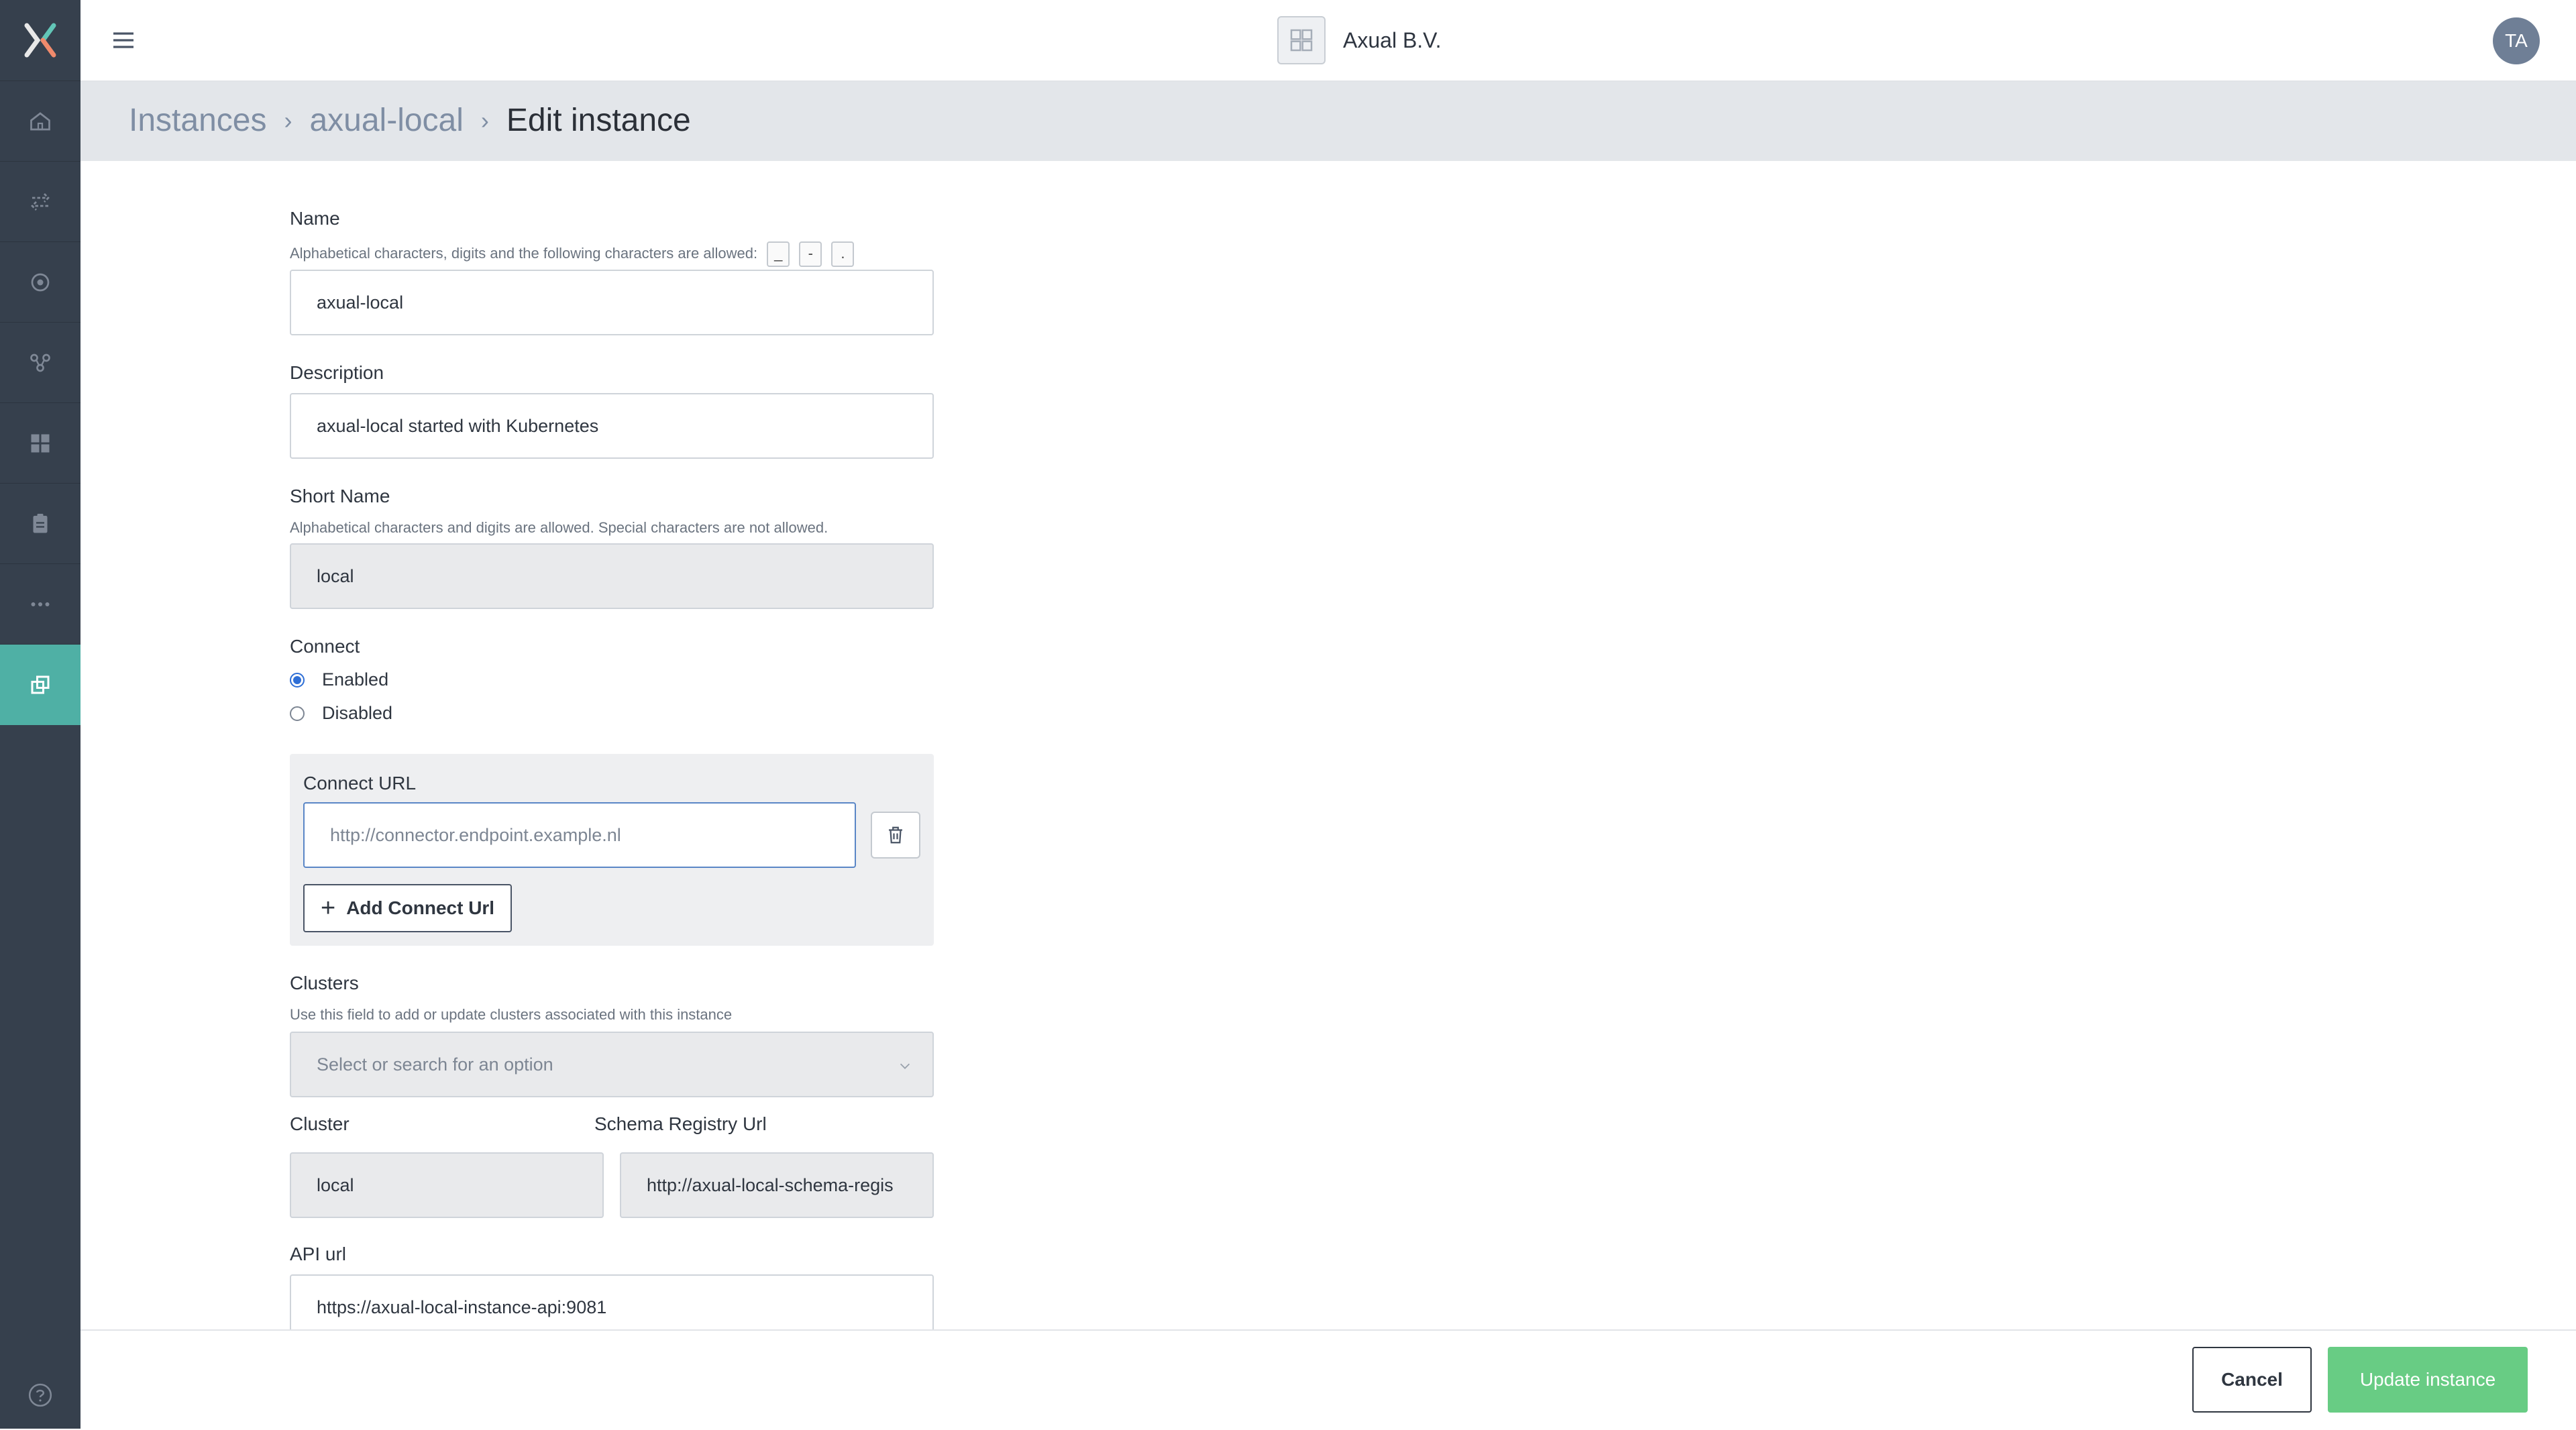 The image size is (2576, 1430). What do you see at coordinates (1301, 40) in the screenshot?
I see `organization-icon` at bounding box center [1301, 40].